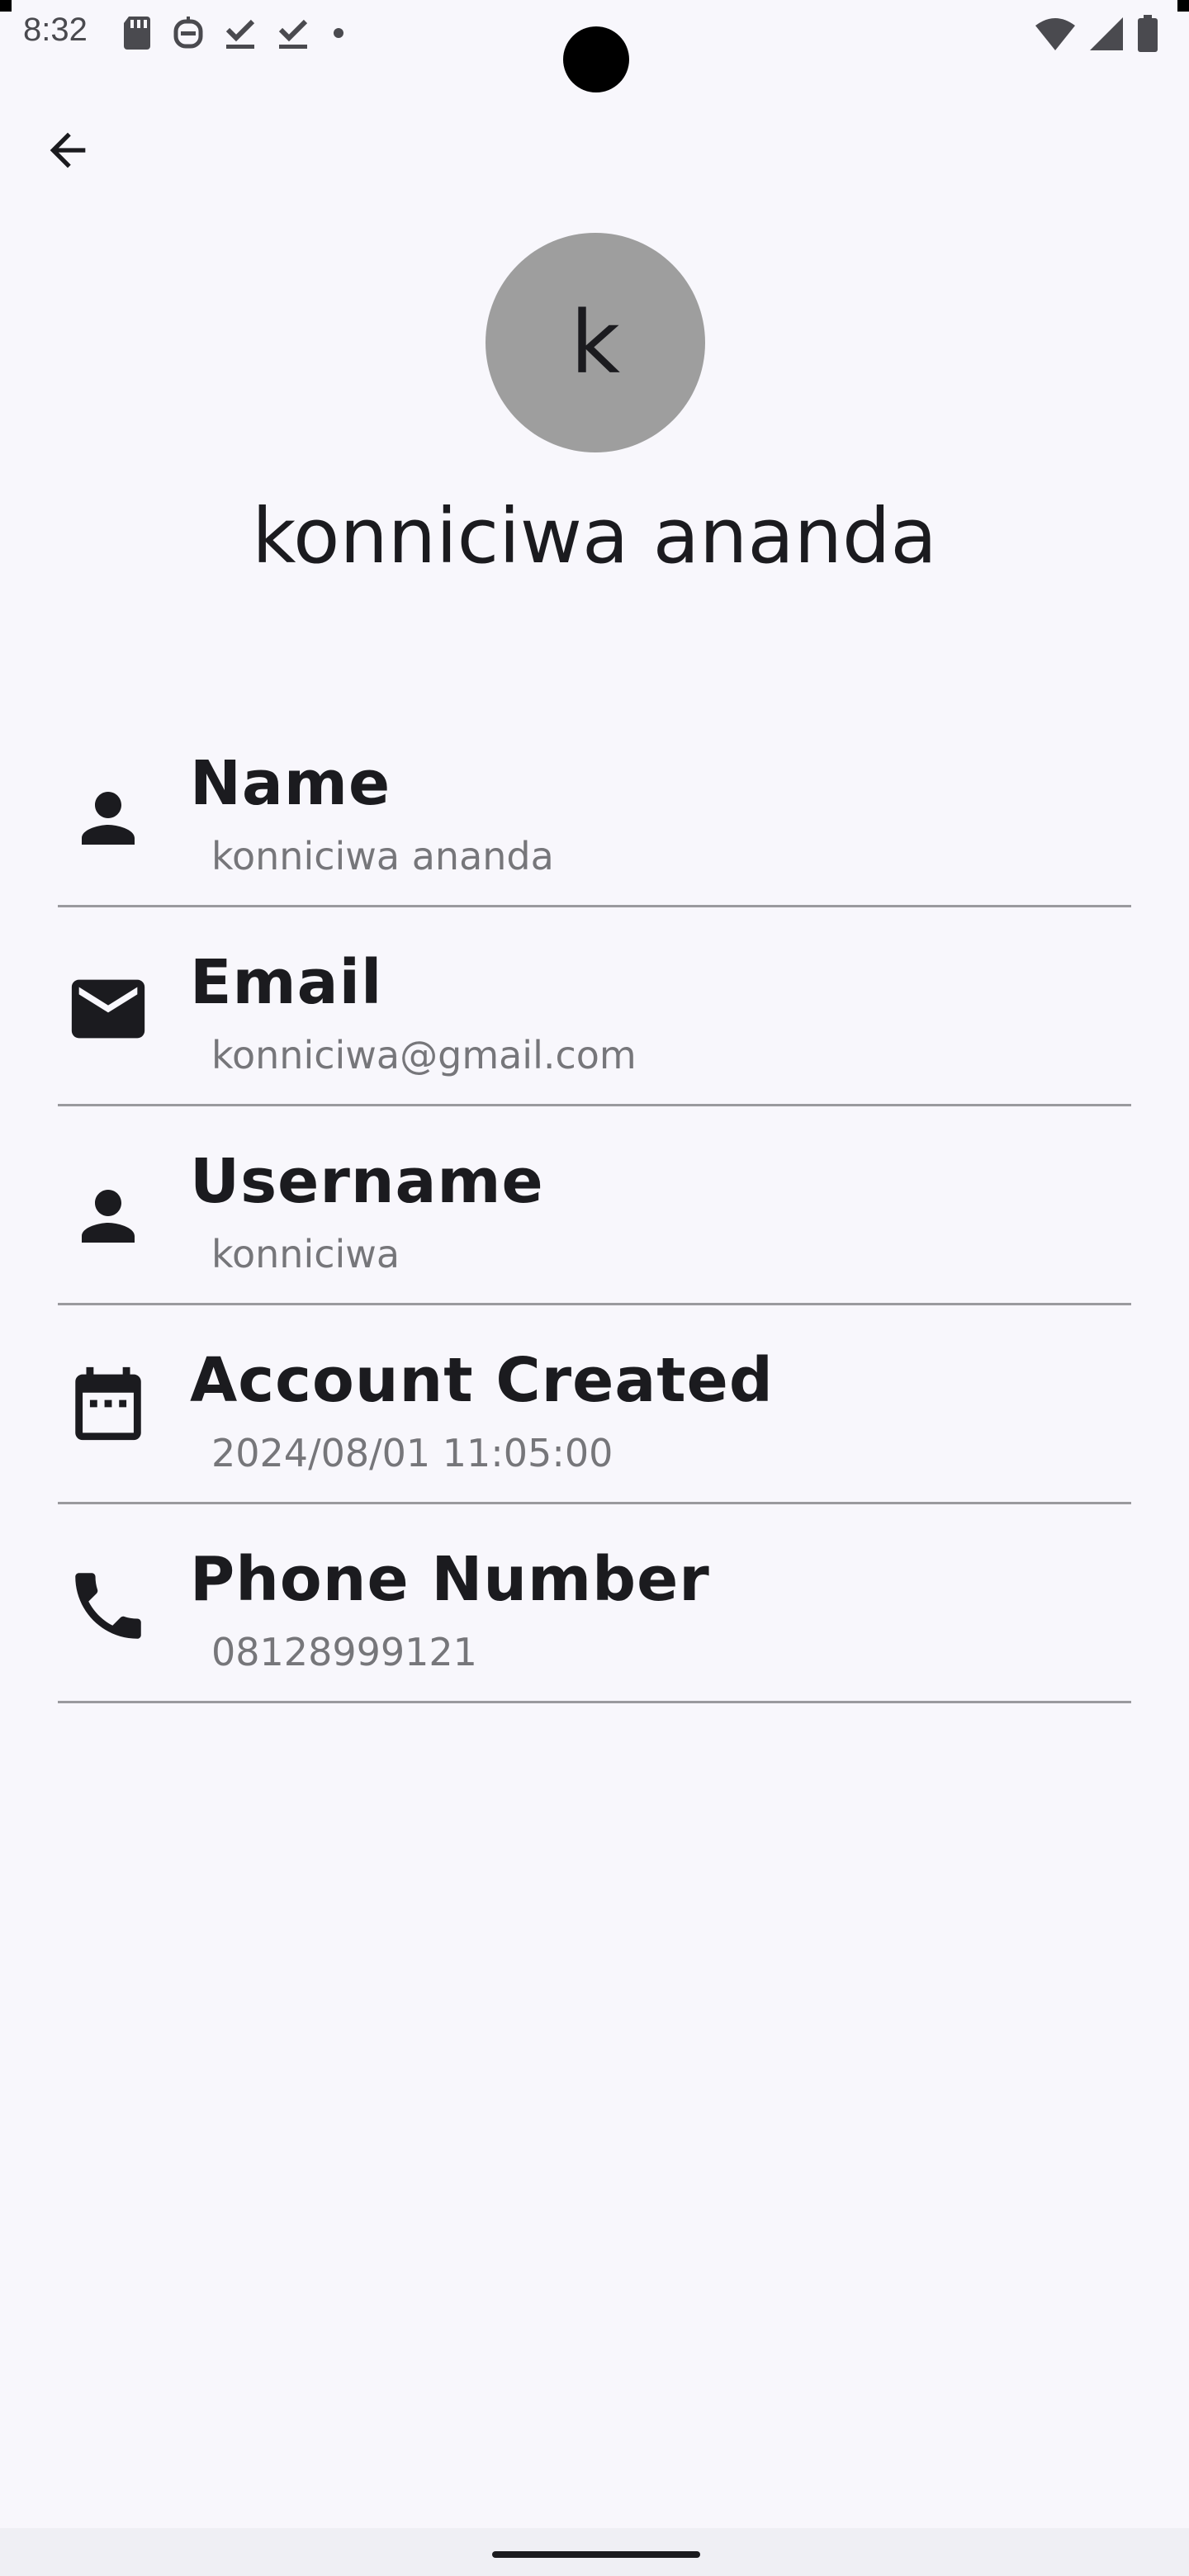 The image size is (1189, 2576). I want to click on wifi-icon, so click(1055, 34).